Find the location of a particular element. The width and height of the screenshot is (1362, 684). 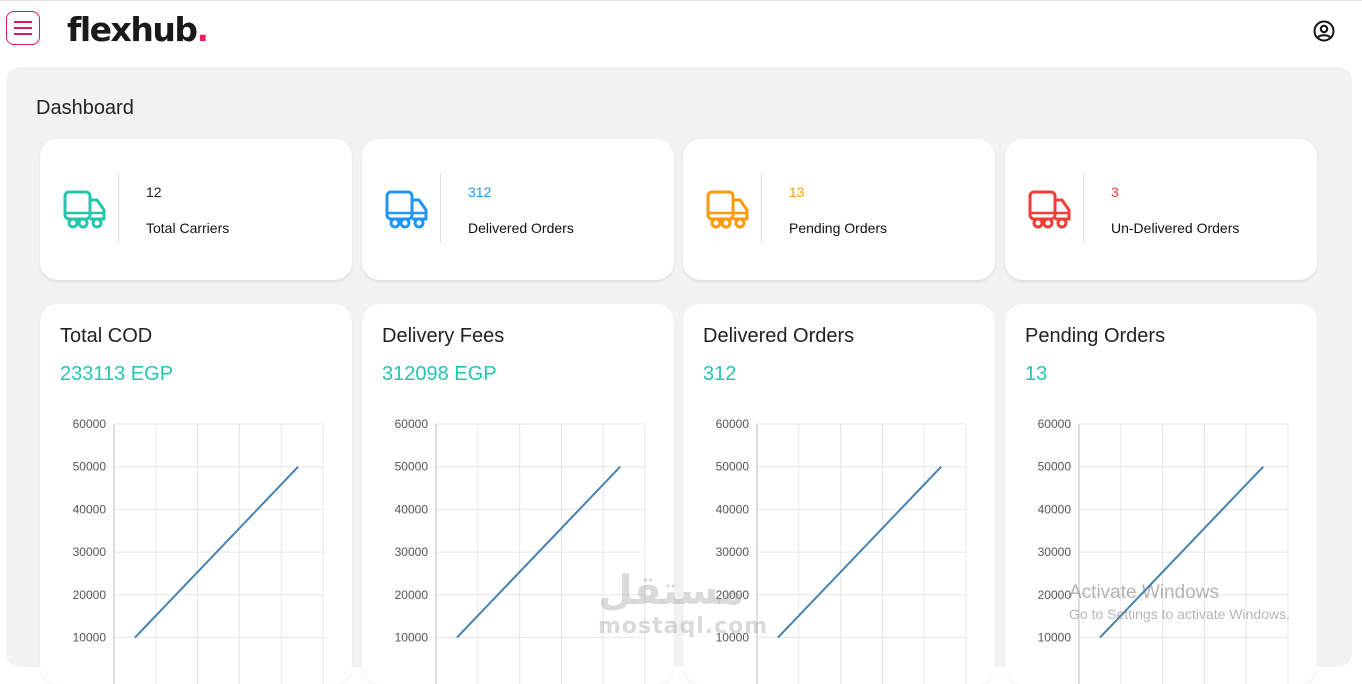

card-value: 13 is located at coordinates (1036, 374).